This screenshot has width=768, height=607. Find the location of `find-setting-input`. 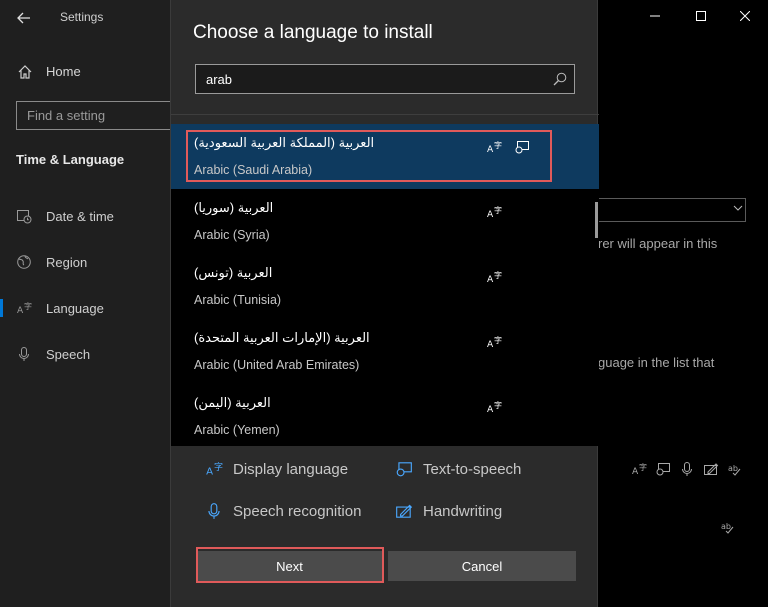

find-setting-input is located at coordinates (96, 115).